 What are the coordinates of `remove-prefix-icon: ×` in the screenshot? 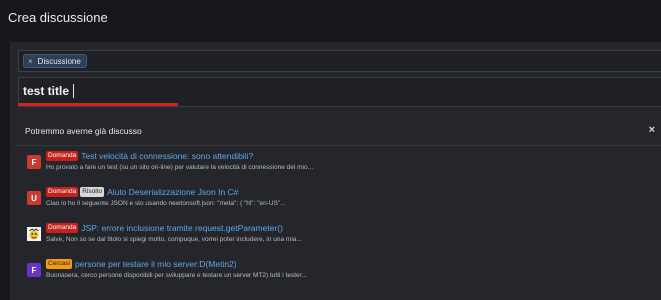 It's located at (30, 61).